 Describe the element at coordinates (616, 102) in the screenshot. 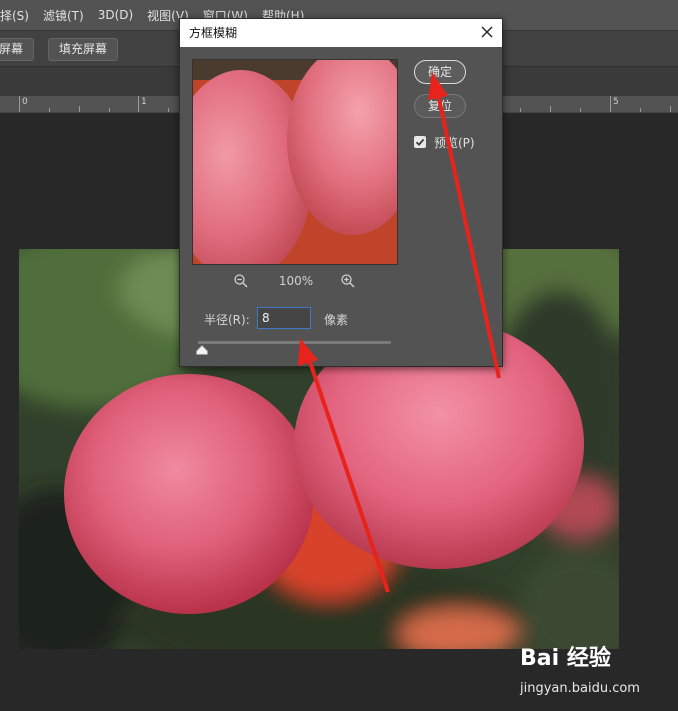

I see `ruler-label: 5` at that location.